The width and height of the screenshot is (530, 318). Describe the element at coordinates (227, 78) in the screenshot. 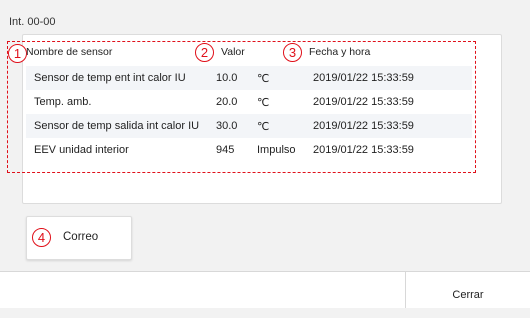

I see `sensor-value: 10.0` at that location.